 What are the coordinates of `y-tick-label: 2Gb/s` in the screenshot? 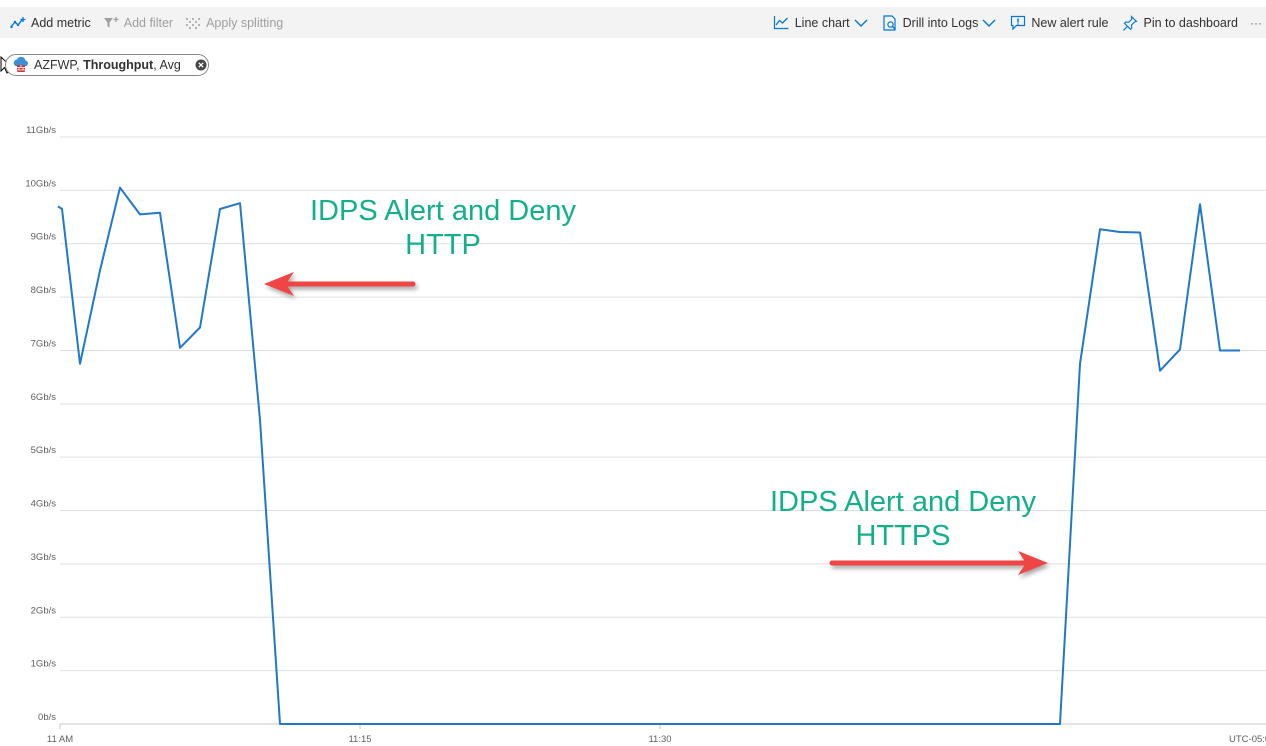 It's located at (44, 610).